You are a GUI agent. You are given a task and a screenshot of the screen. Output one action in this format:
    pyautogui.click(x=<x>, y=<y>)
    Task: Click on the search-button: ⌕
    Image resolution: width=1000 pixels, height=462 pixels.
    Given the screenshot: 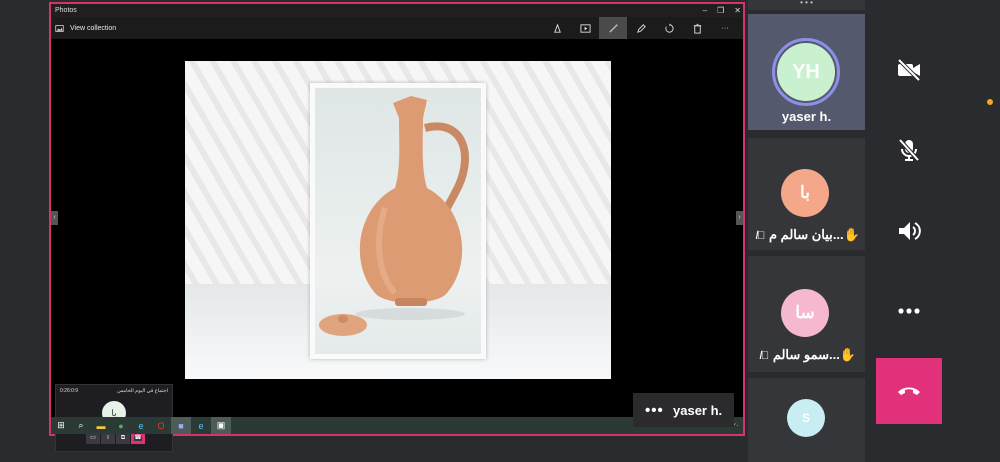 What is the action you would take?
    pyautogui.click(x=81, y=425)
    